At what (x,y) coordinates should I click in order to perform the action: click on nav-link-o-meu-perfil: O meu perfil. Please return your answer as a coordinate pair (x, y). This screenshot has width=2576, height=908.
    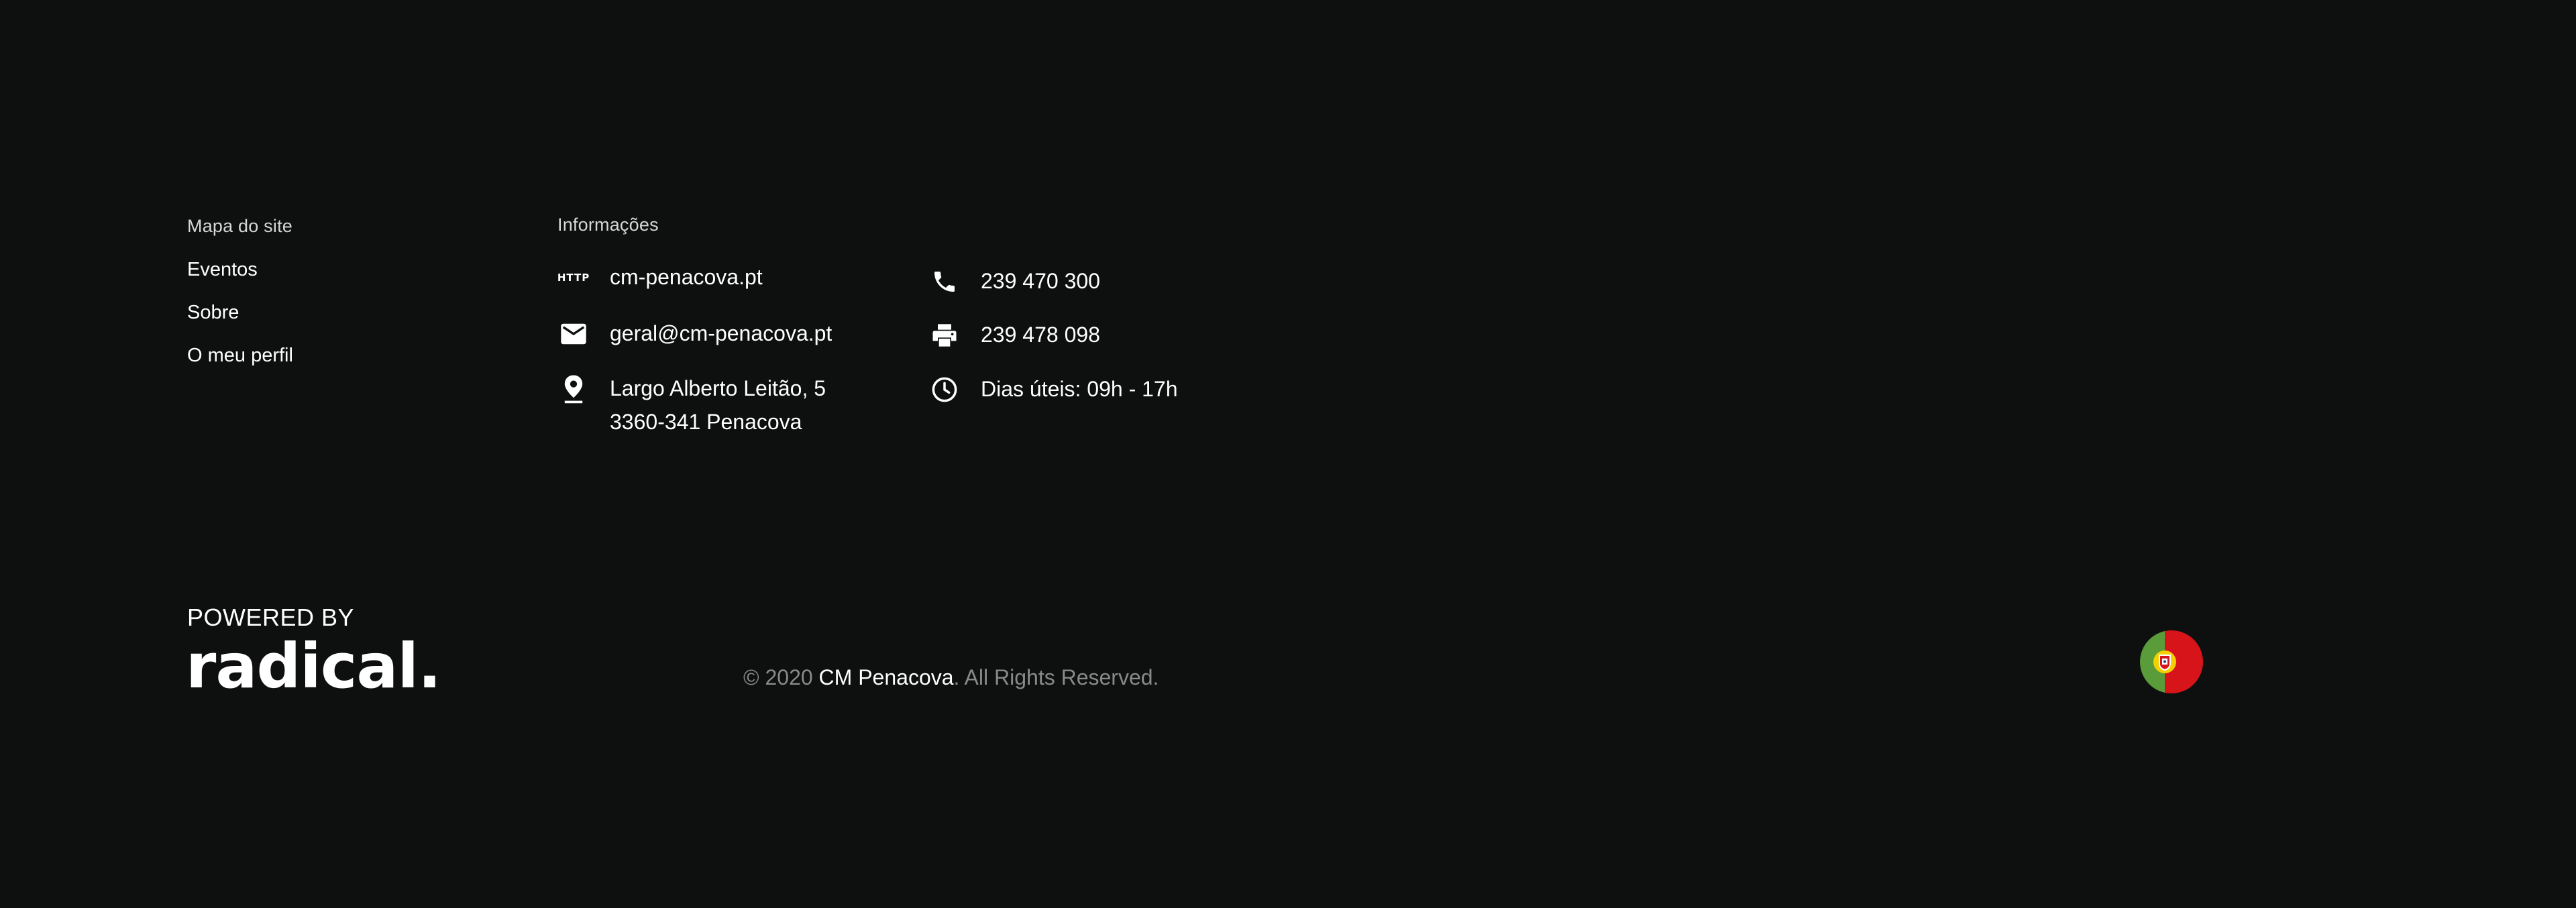
    Looking at the image, I should click on (240, 356).